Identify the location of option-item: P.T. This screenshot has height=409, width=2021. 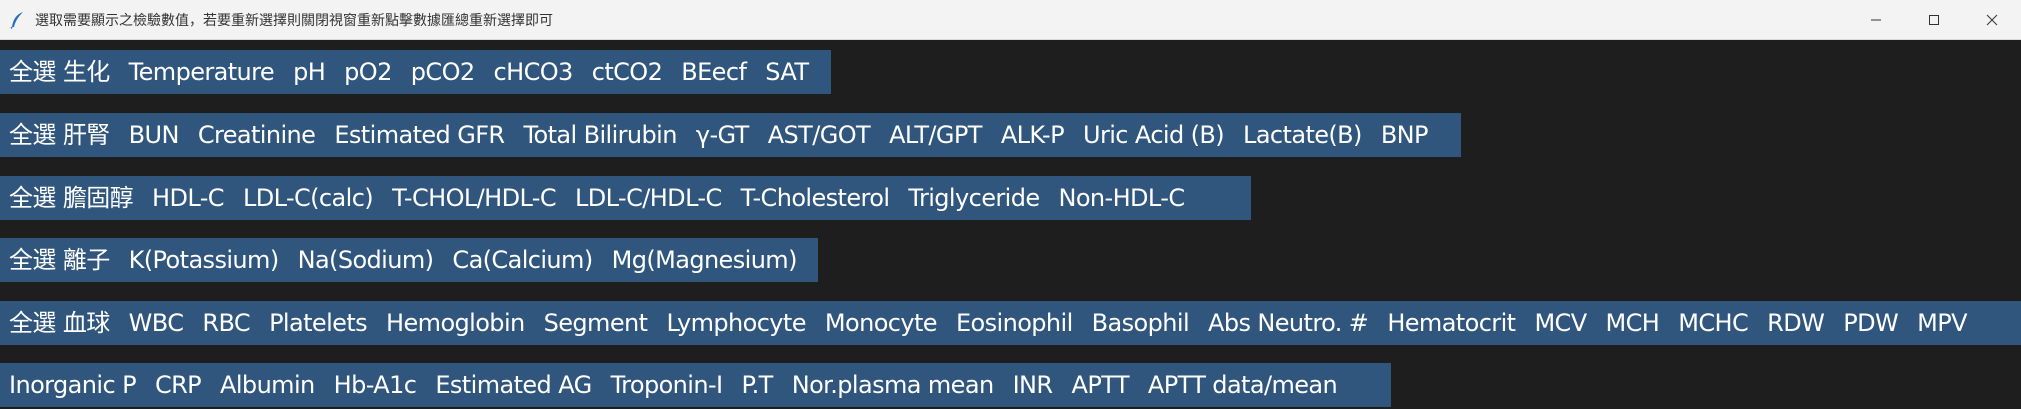
(758, 385).